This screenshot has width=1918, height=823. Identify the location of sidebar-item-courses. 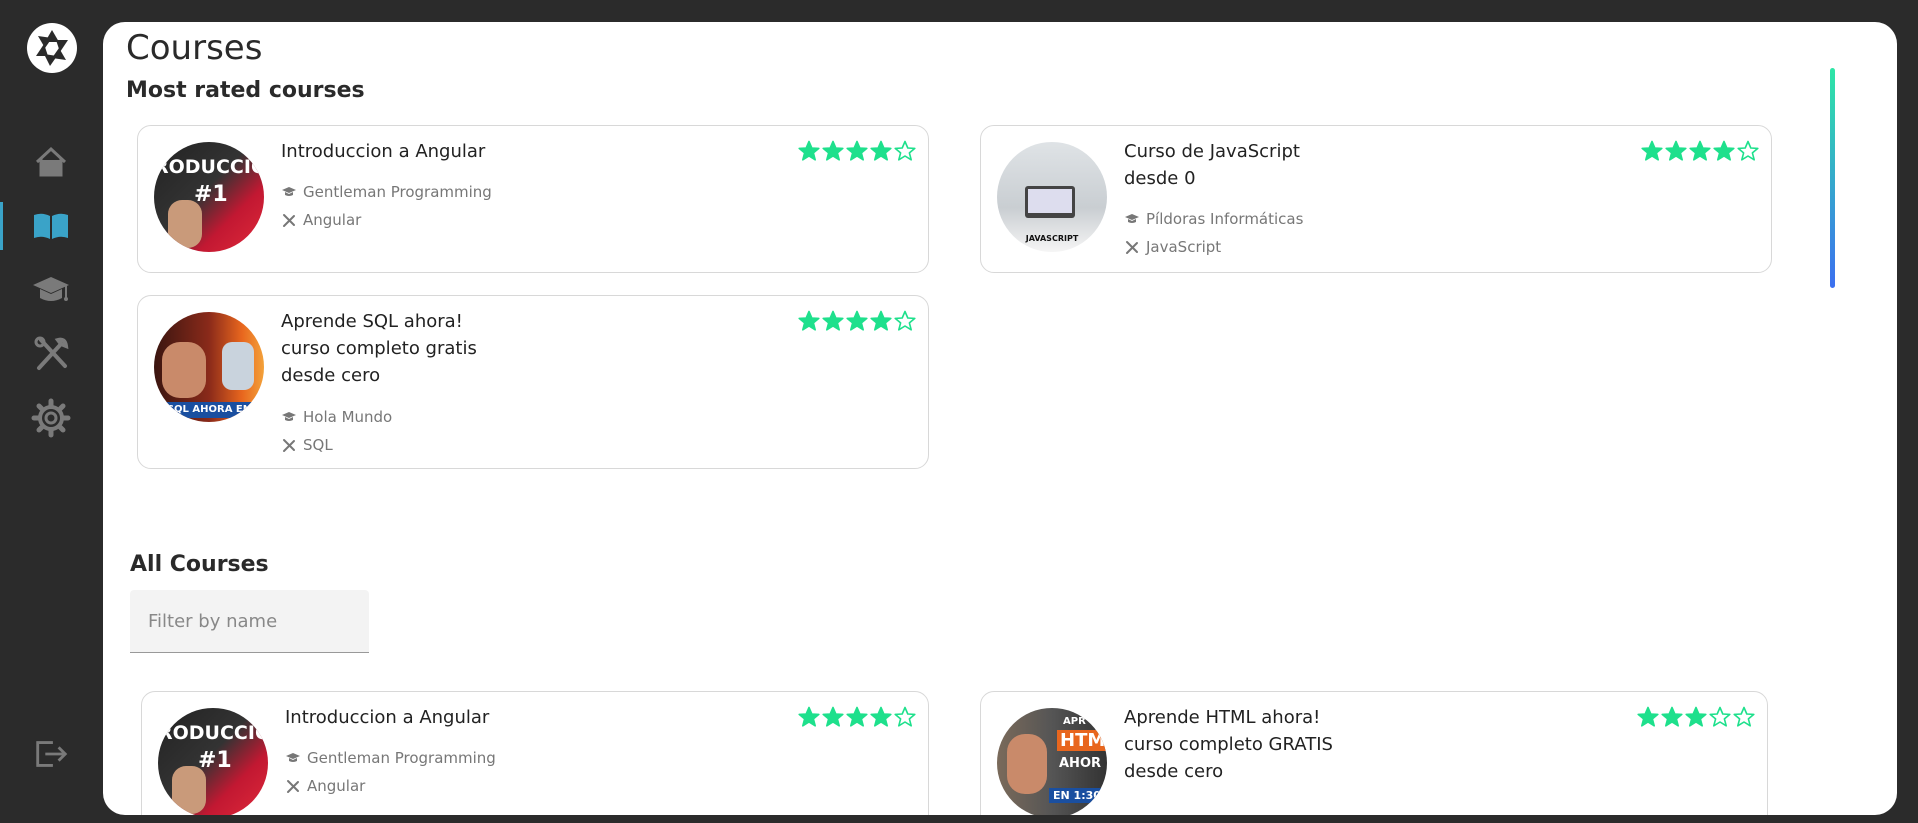
(51, 226).